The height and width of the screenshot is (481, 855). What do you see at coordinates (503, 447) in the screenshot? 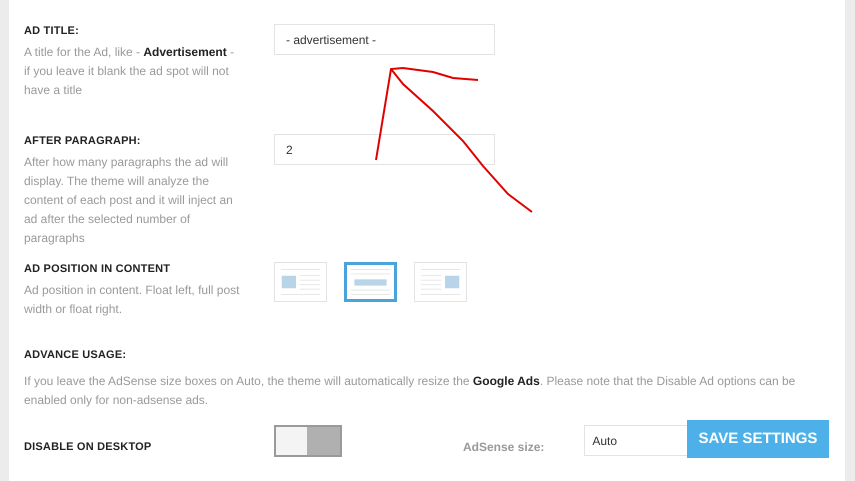
I see `adsense-size-label: AdSense size:` at bounding box center [503, 447].